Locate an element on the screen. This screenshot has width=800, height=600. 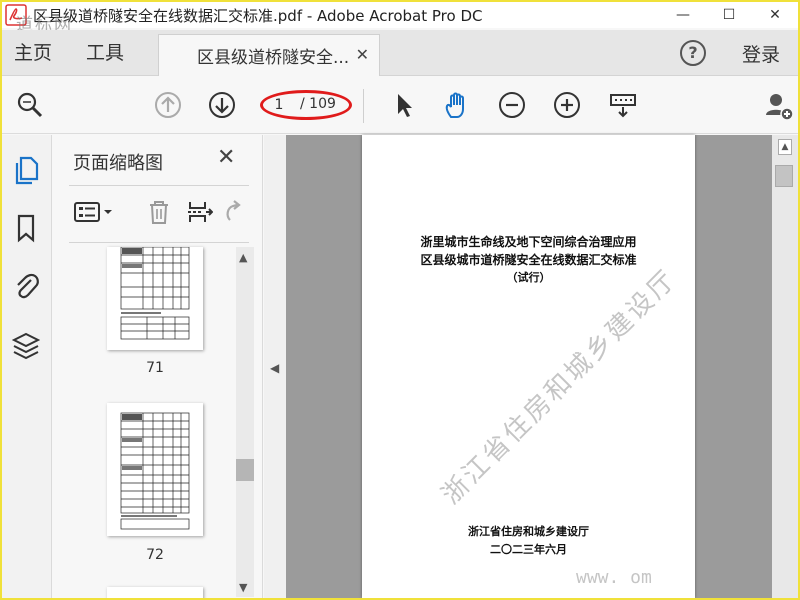
zoom-in-icon is located at coordinates (567, 105).